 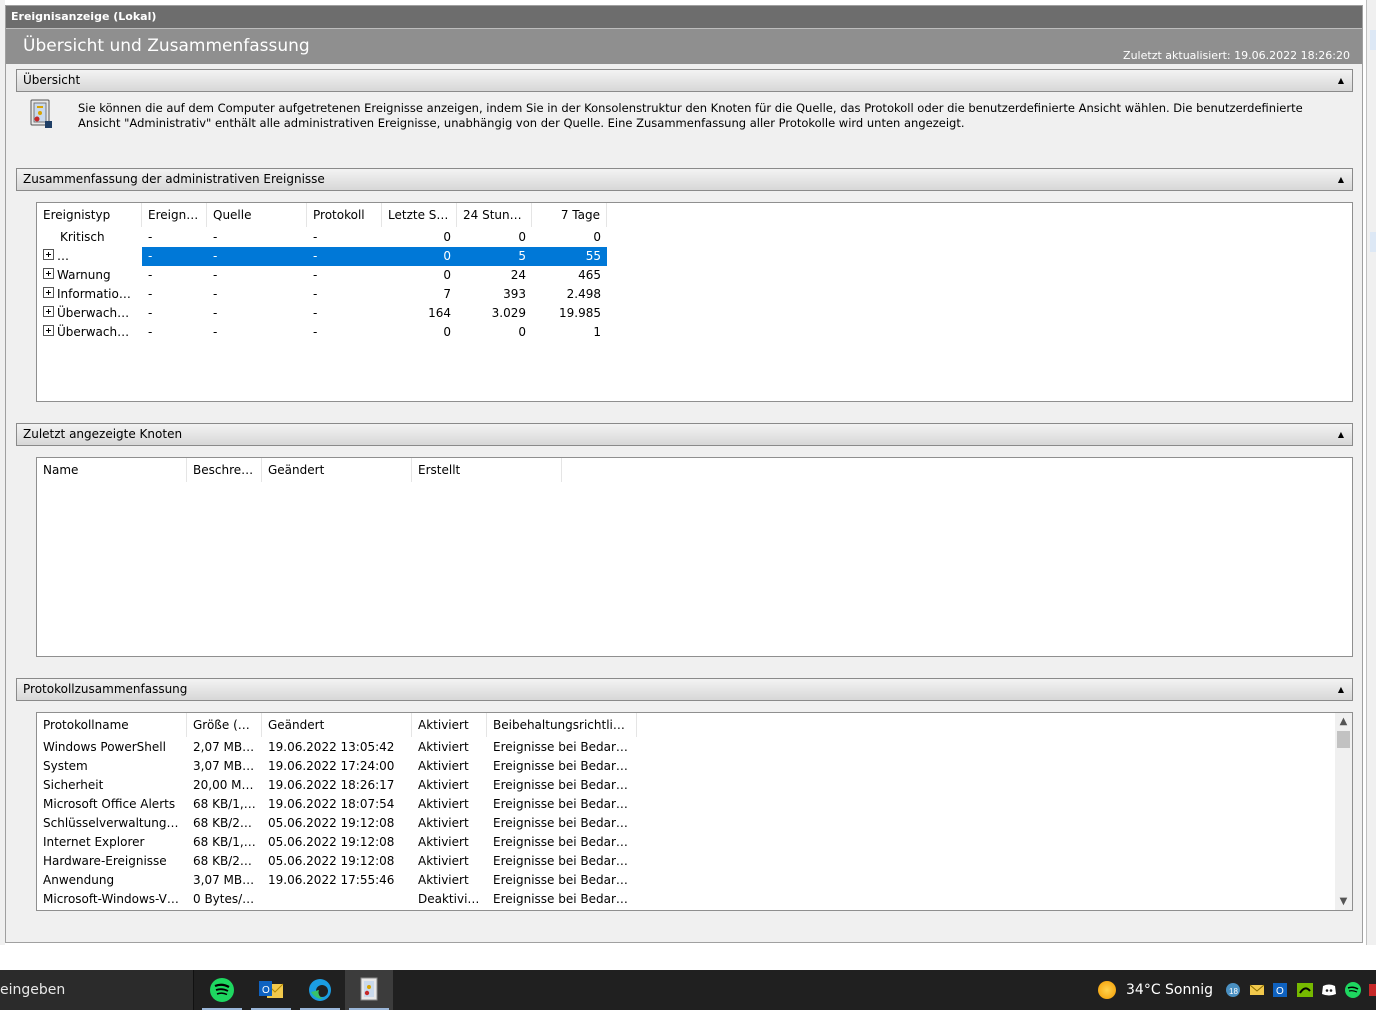 What do you see at coordinates (322, 332) in the screenshot?
I see `table-row: Überwachun... - - -0 0 1` at bounding box center [322, 332].